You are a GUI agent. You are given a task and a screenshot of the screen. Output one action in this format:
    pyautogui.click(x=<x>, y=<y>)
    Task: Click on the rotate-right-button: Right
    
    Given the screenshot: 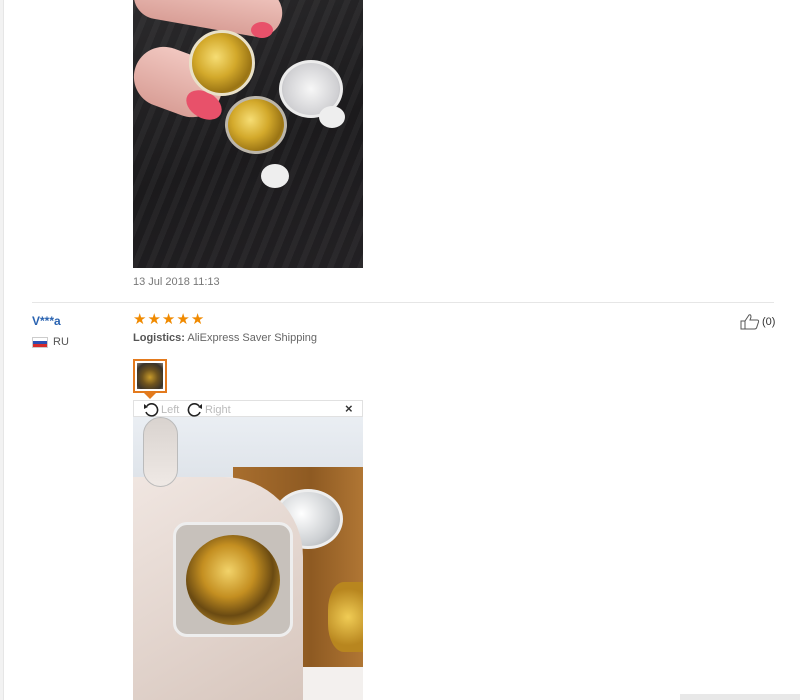 What is the action you would take?
    pyautogui.click(x=209, y=409)
    